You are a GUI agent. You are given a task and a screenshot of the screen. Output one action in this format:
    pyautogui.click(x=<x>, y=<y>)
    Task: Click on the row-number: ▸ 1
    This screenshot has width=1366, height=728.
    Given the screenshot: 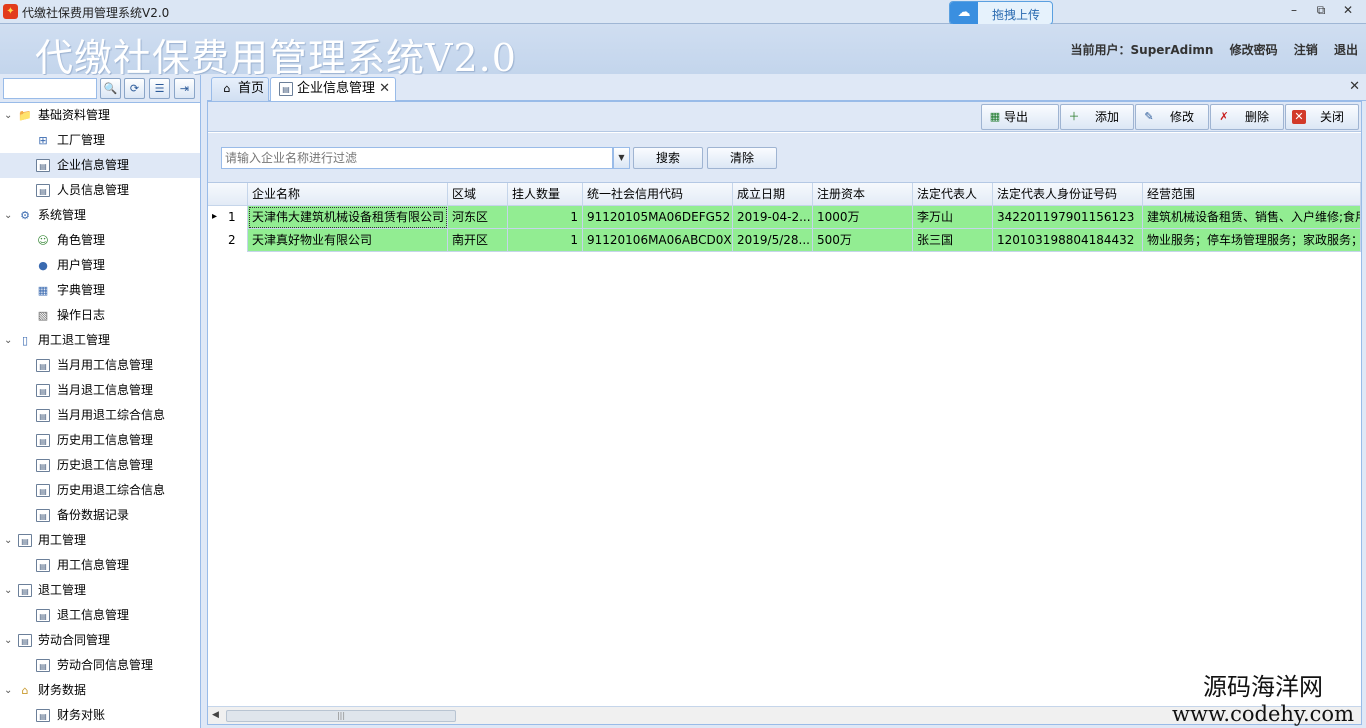 What is the action you would take?
    pyautogui.click(x=228, y=217)
    